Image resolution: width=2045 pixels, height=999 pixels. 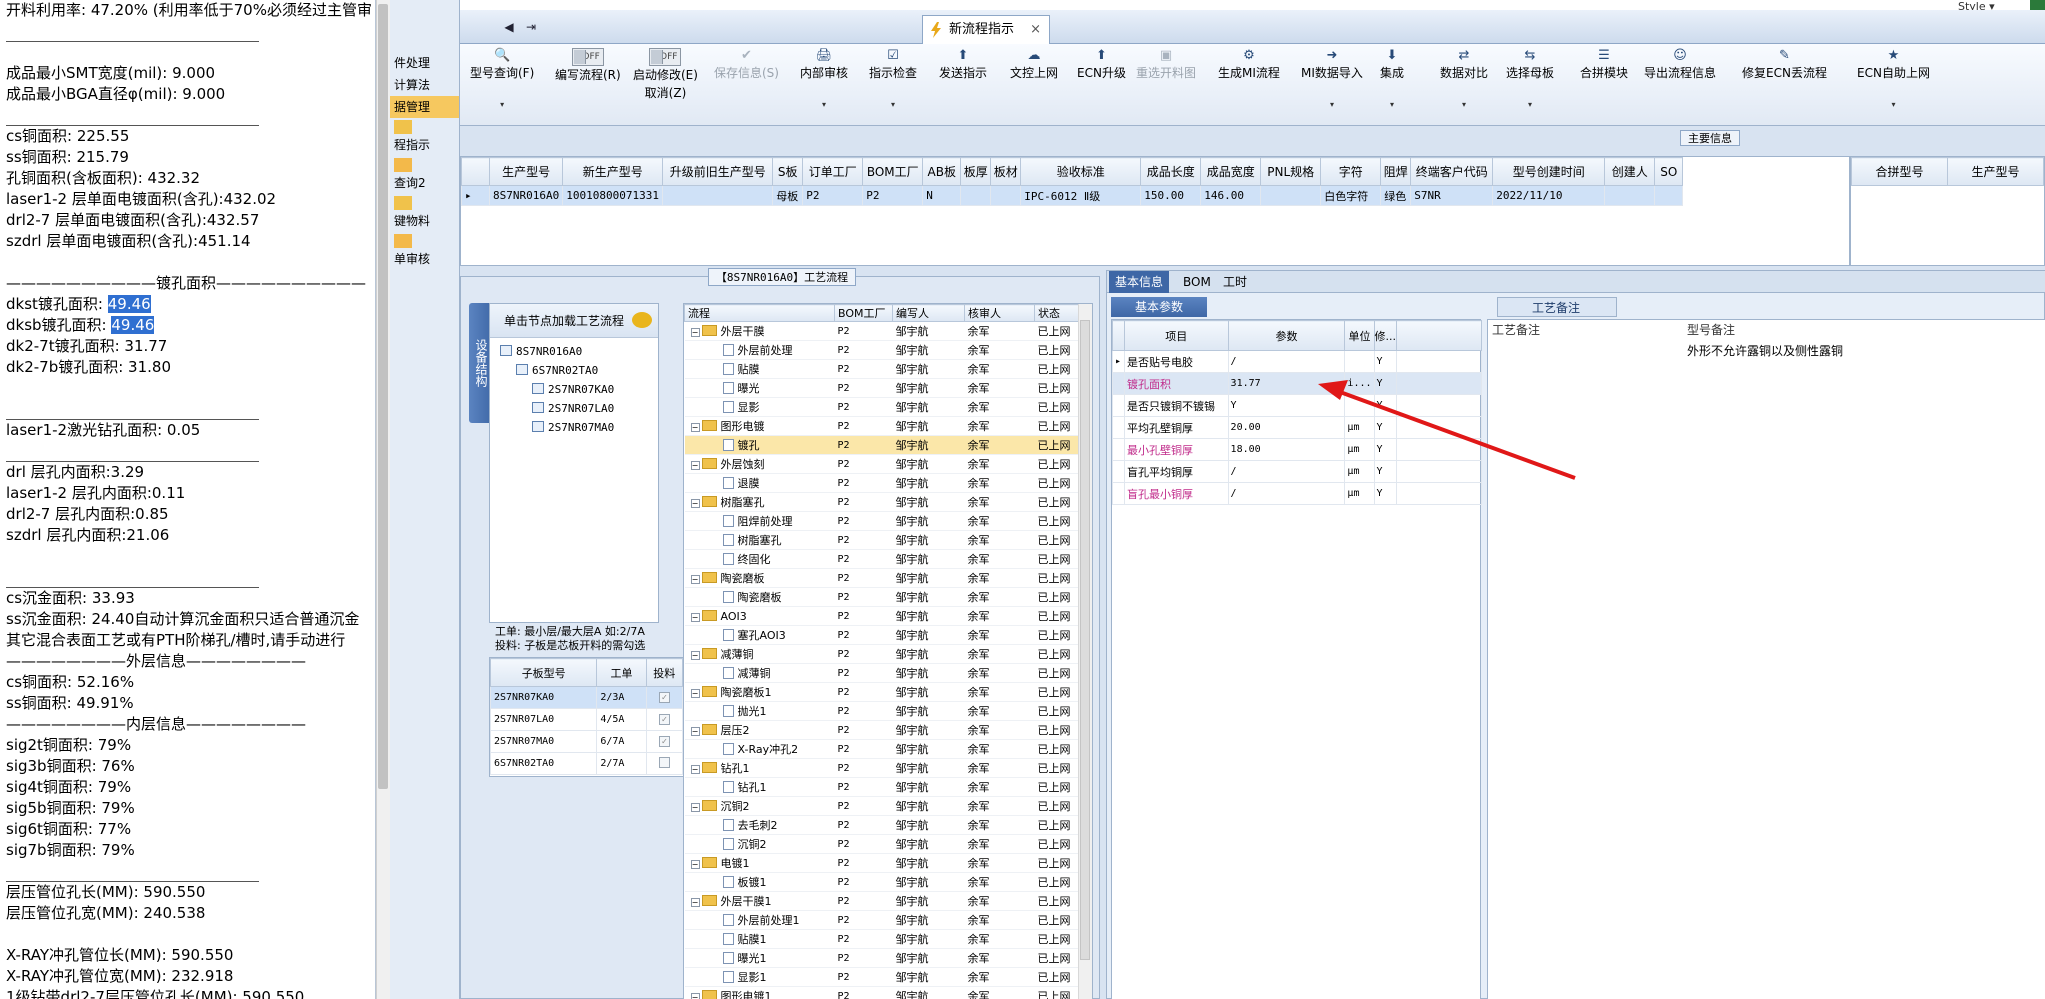 What do you see at coordinates (942, 195) in the screenshot?
I see `table-cell: N` at bounding box center [942, 195].